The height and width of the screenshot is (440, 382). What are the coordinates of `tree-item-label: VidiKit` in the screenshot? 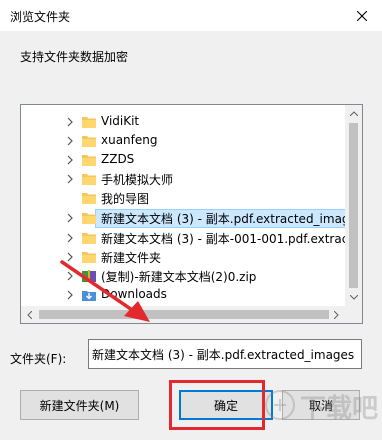 It's located at (120, 121).